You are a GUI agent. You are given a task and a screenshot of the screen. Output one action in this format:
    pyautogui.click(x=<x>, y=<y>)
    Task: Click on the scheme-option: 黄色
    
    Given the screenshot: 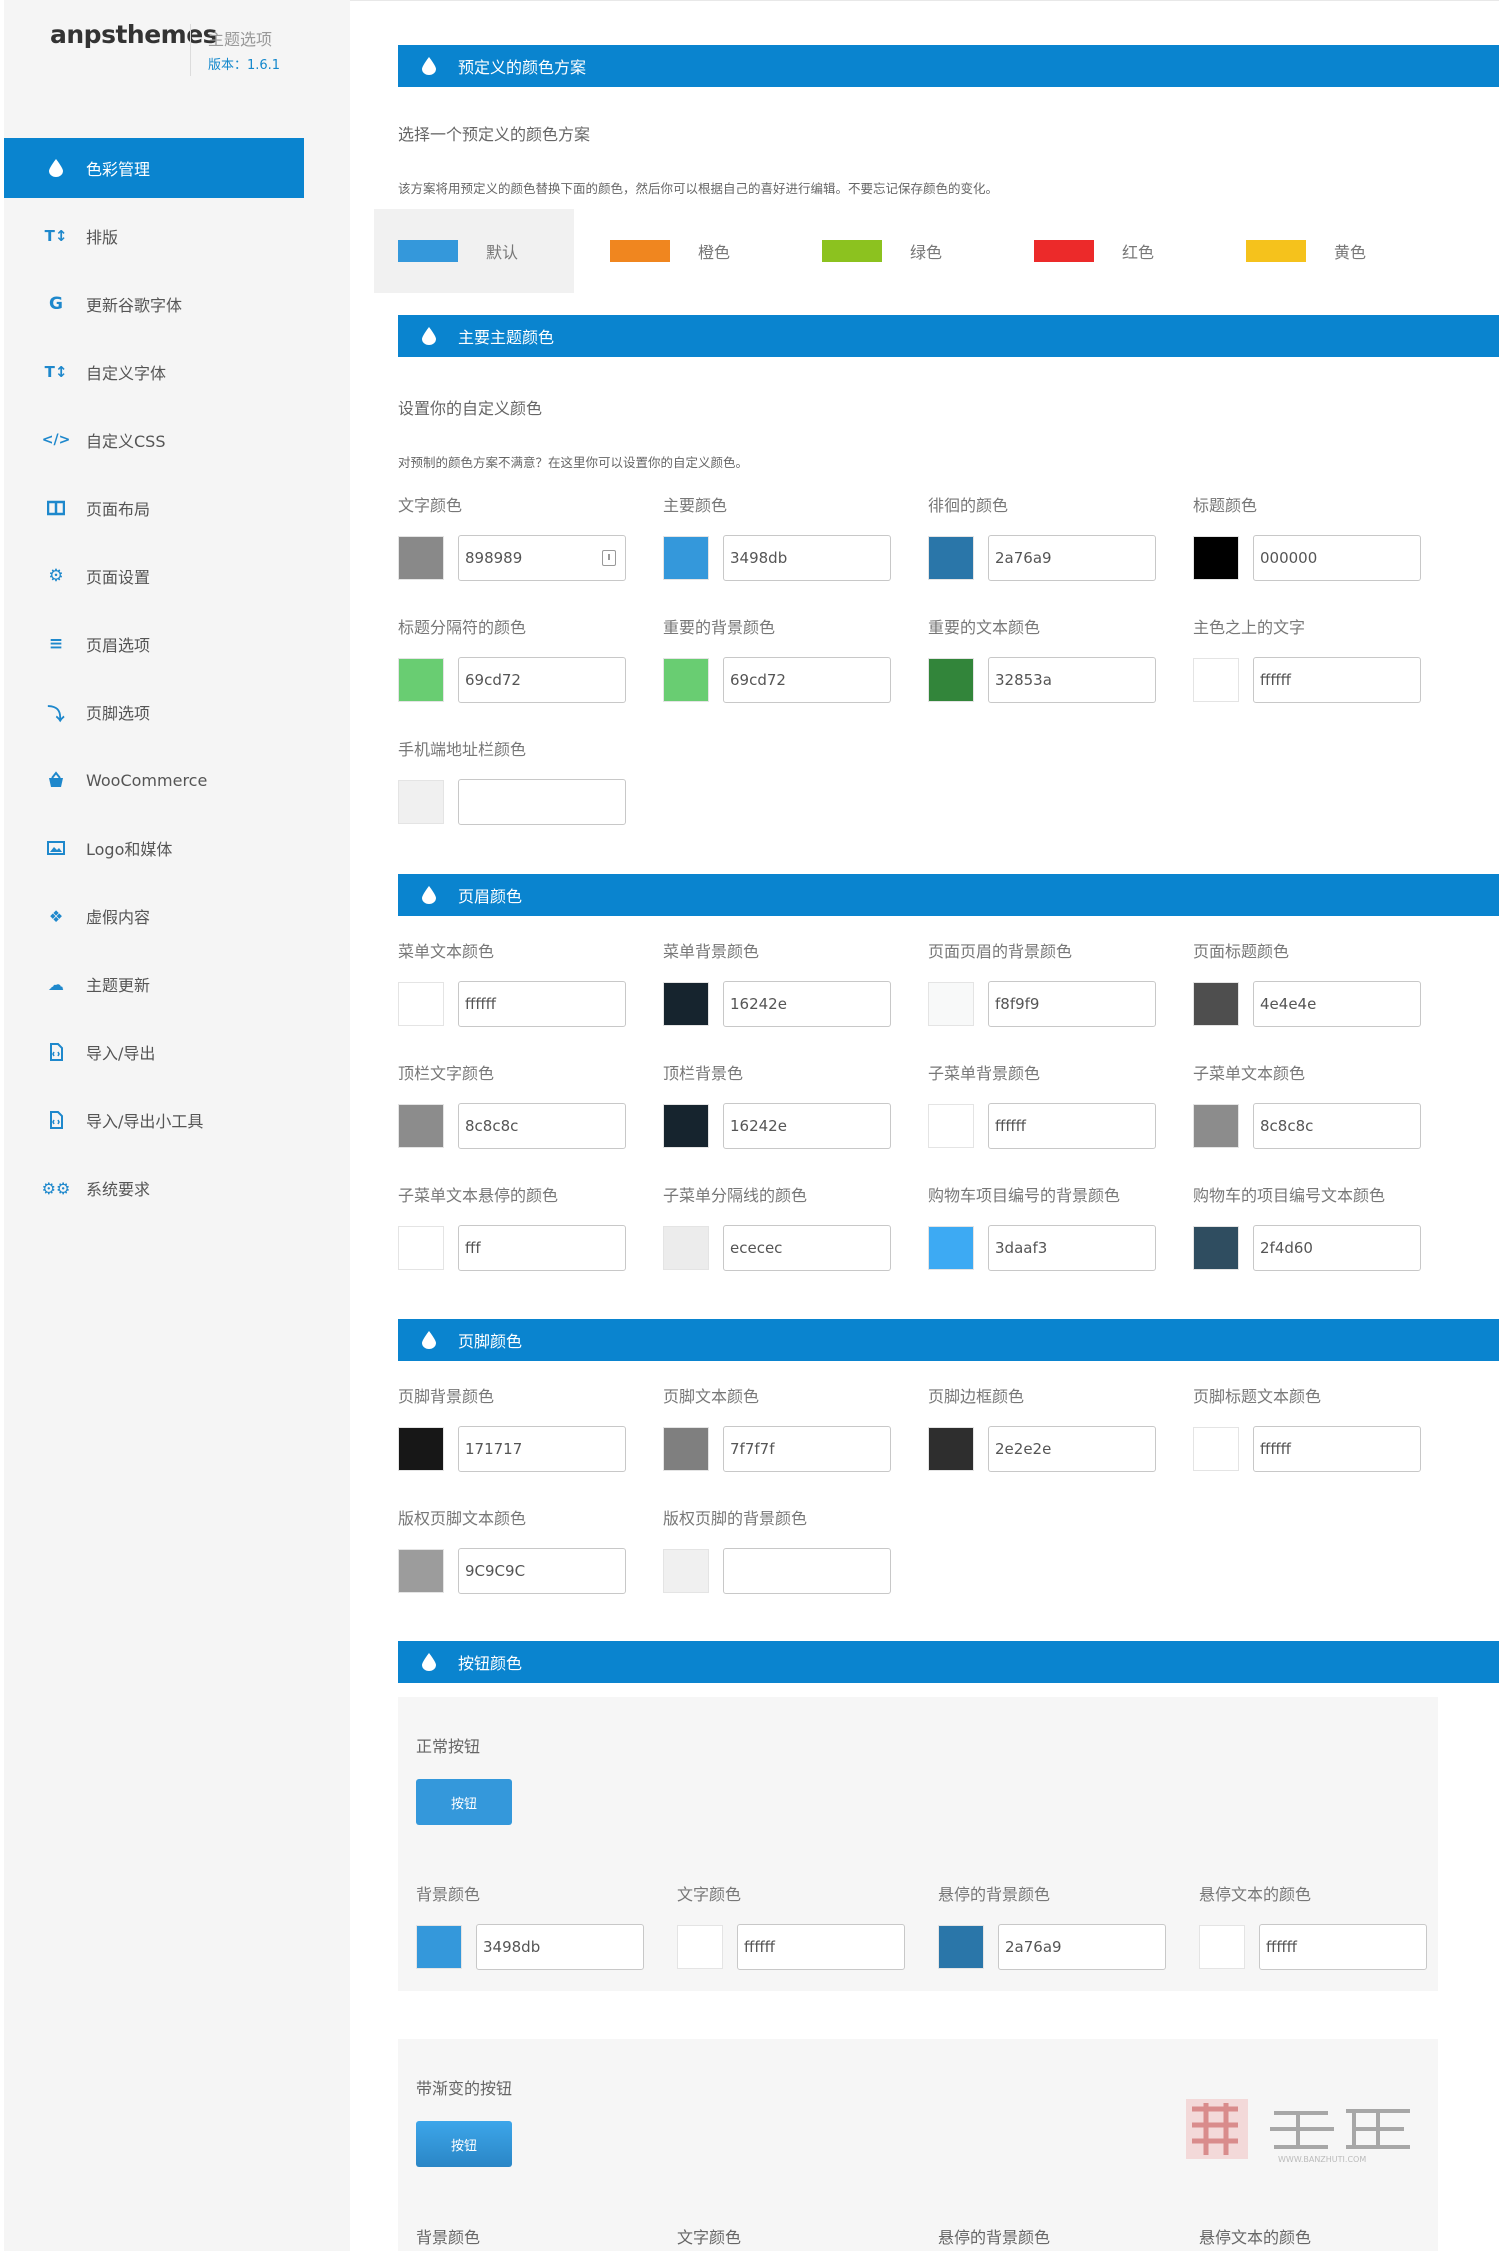 What is the action you would take?
    pyautogui.click(x=1322, y=251)
    